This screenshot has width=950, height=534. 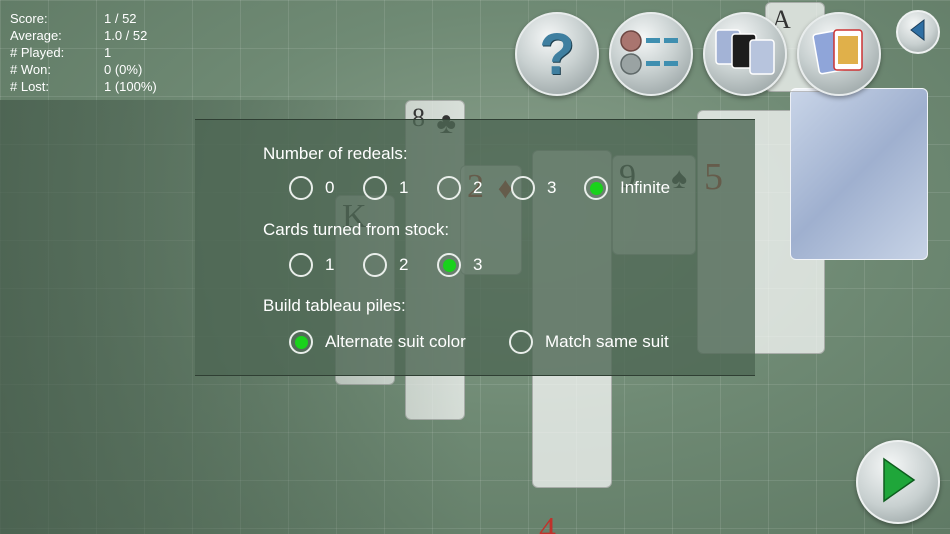 I want to click on redeals-option-2: 2, so click(x=459, y=188).